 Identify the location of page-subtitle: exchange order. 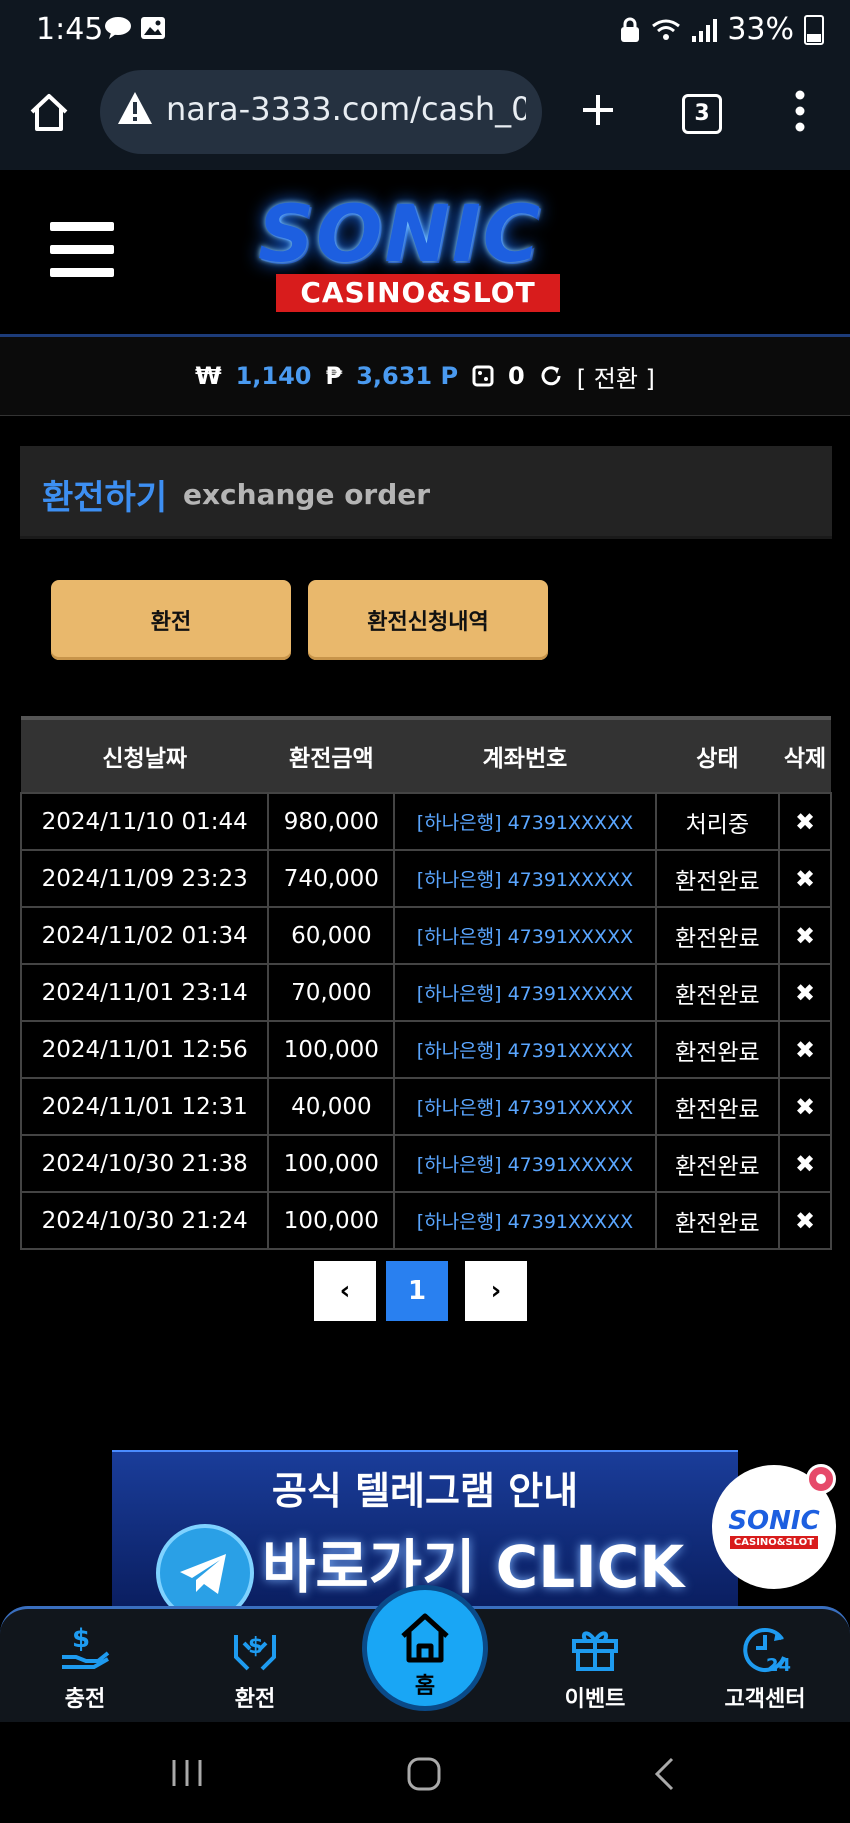
(307, 494).